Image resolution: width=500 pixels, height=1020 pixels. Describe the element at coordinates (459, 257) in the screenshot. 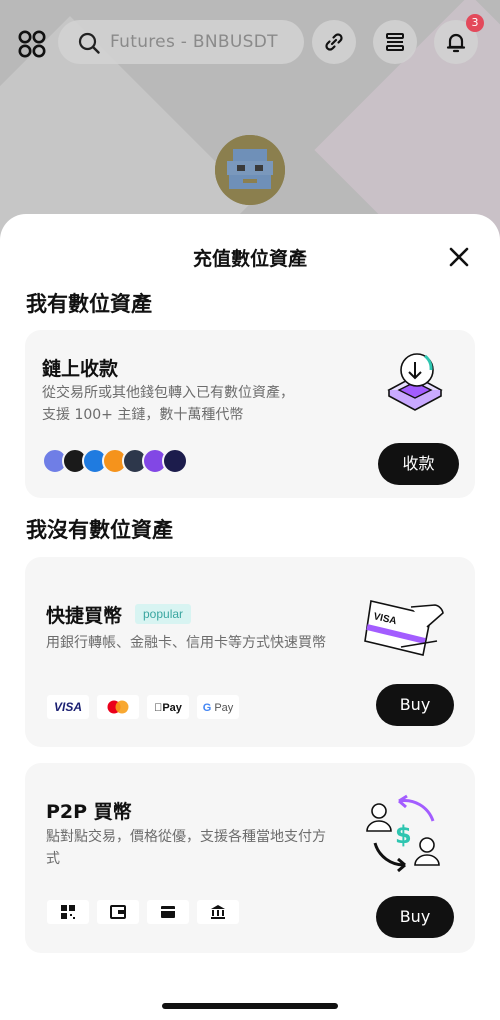

I see `close-icon` at that location.